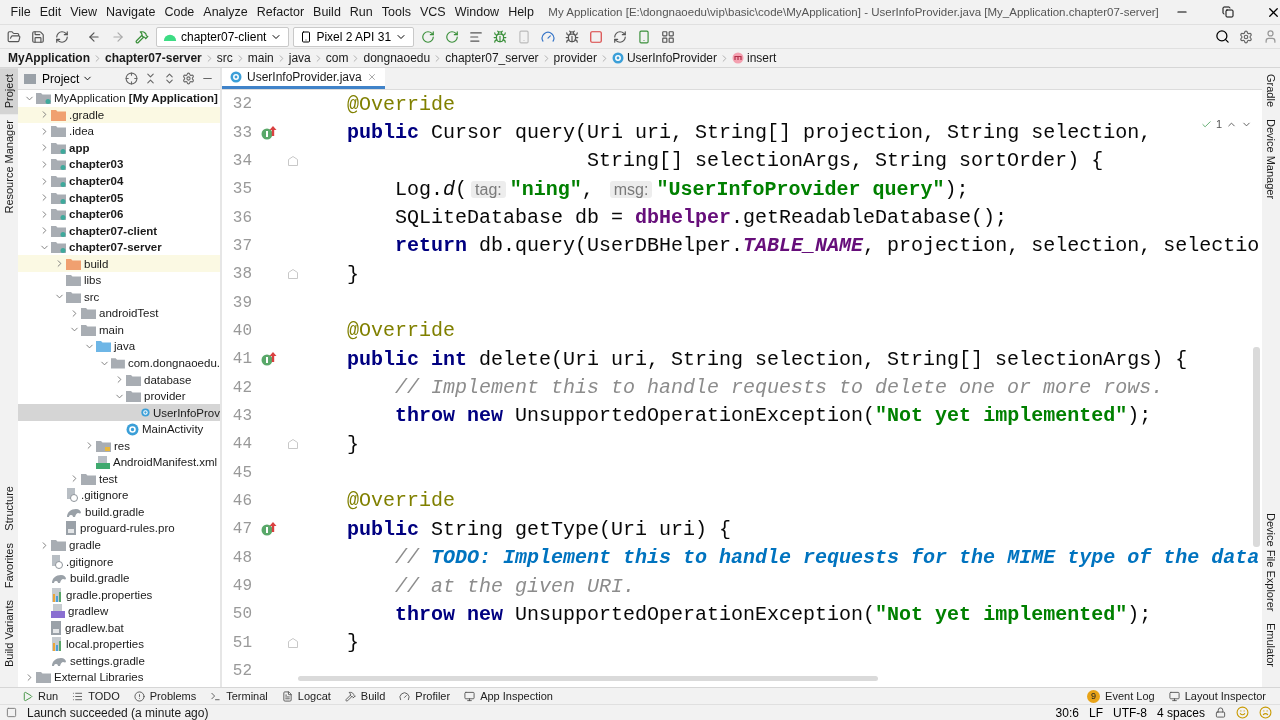 Image resolution: width=1280 pixels, height=720 pixels. Describe the element at coordinates (9, 508) in the screenshot. I see `tool-window-tab: Structure` at that location.